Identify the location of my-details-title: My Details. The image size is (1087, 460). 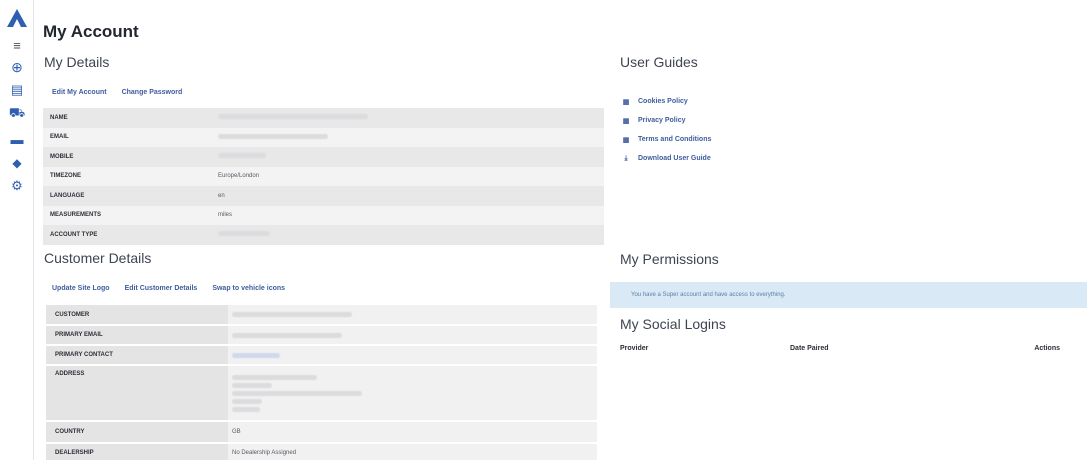
(77, 62).